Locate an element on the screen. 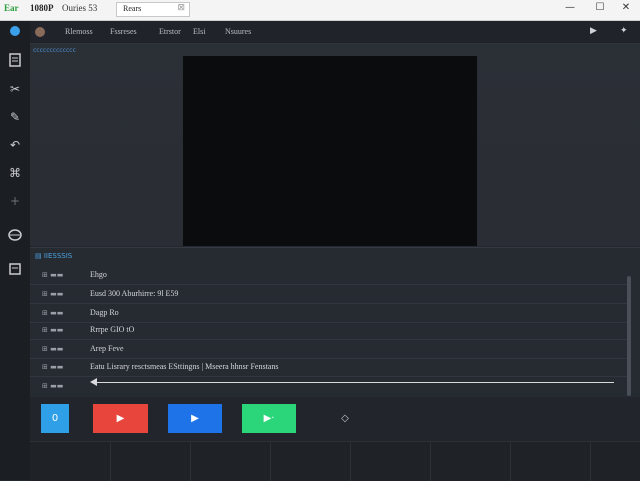 This screenshot has height=481, width=640. maximize-button: ☐ is located at coordinates (600, 9).